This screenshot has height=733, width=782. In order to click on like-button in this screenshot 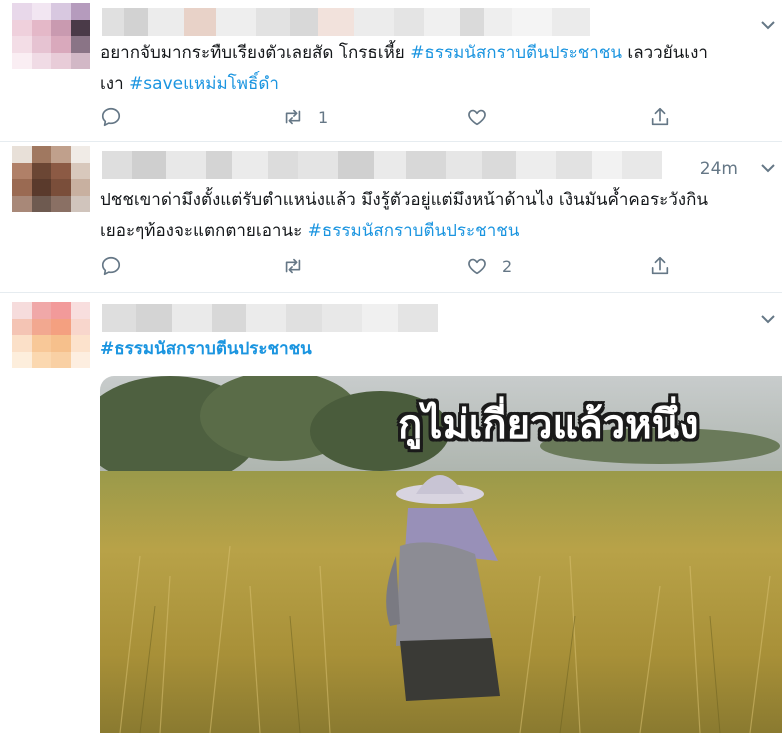, I will do `click(477, 117)`.